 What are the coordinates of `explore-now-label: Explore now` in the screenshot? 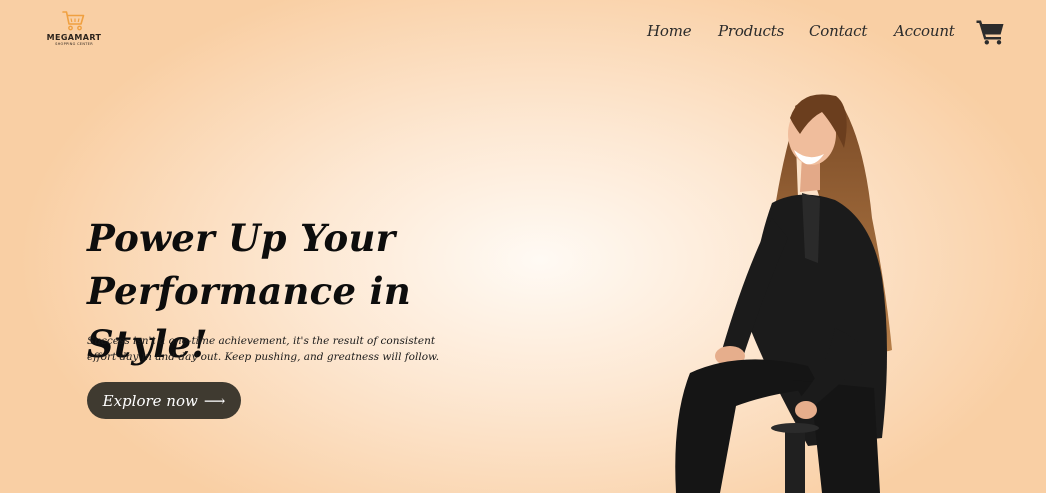 It's located at (150, 400).